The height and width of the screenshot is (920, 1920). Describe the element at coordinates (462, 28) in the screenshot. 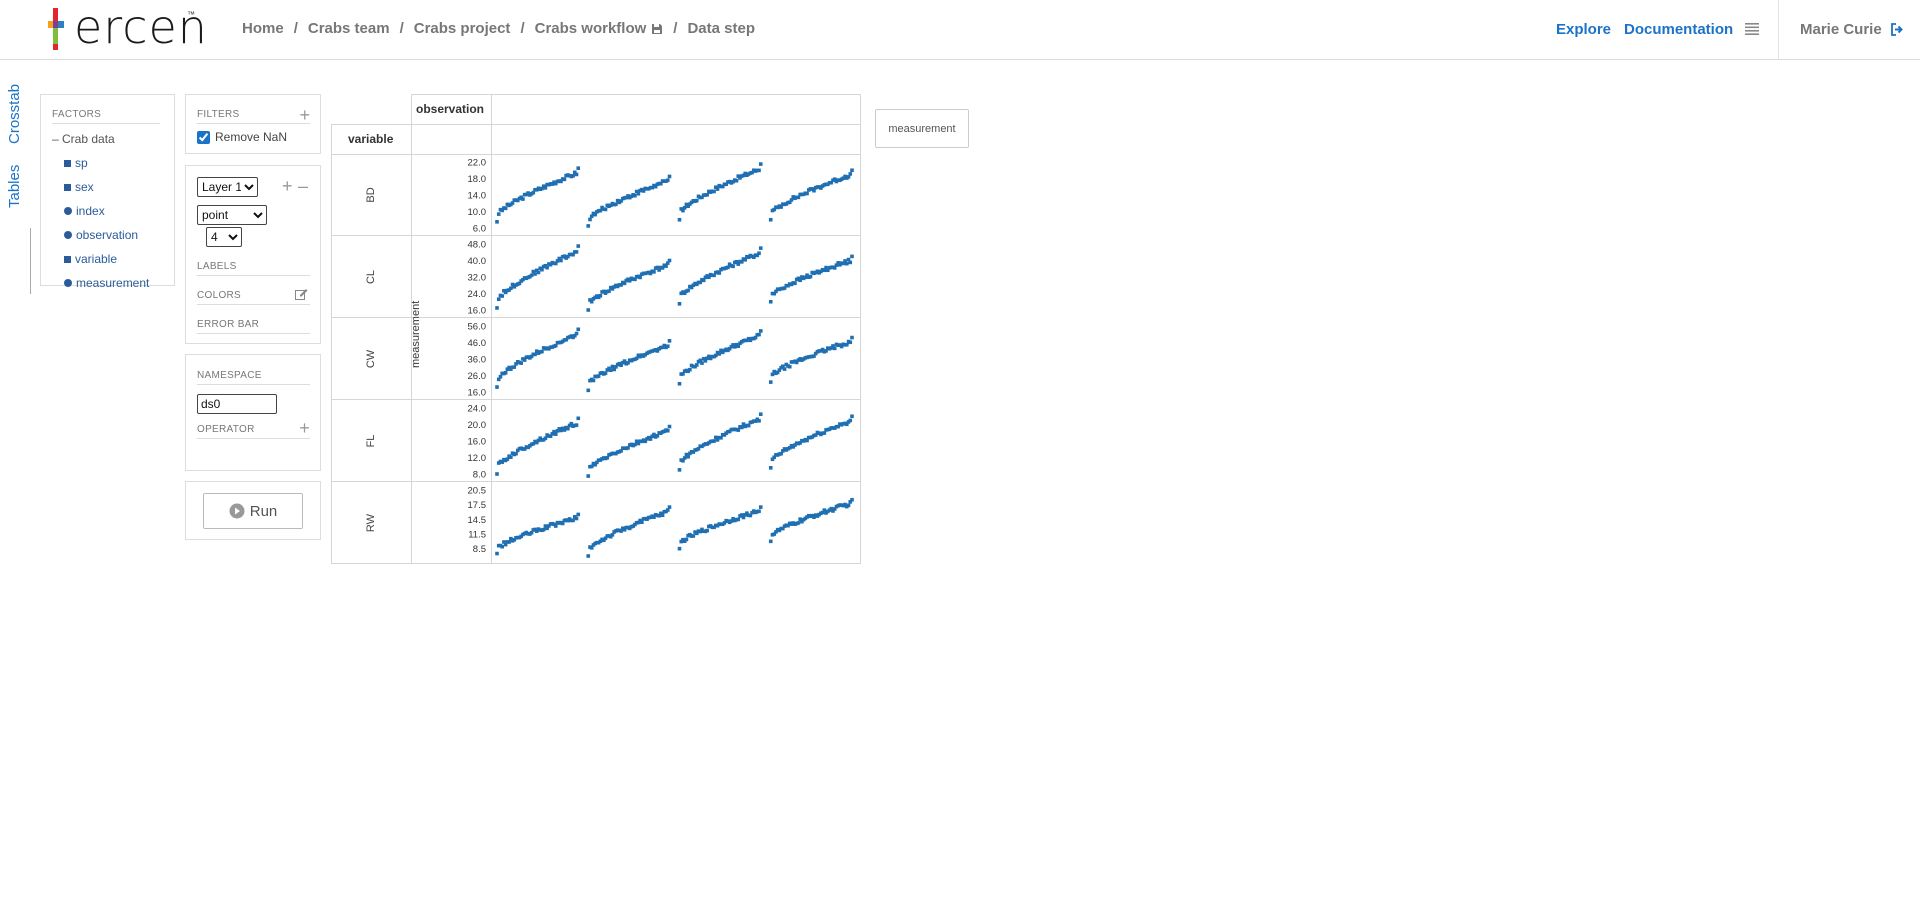

I see `breadcrumb-project: Crabs project` at that location.